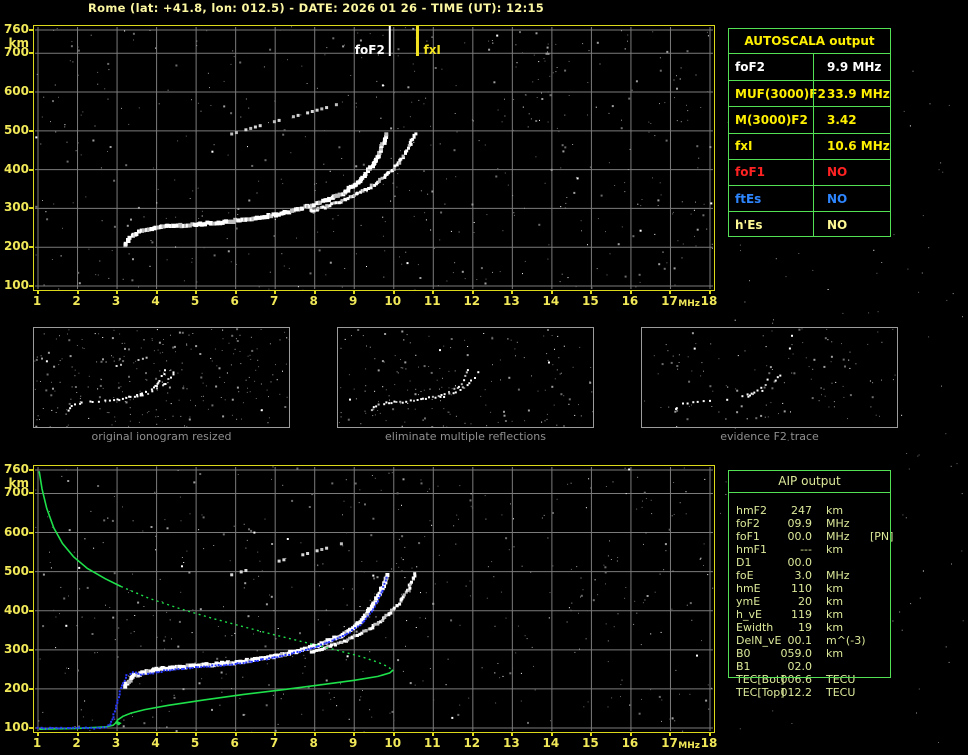 This screenshot has width=968, height=755. I want to click on aip-row-b0: B0 059.0 km, so click(809, 653).